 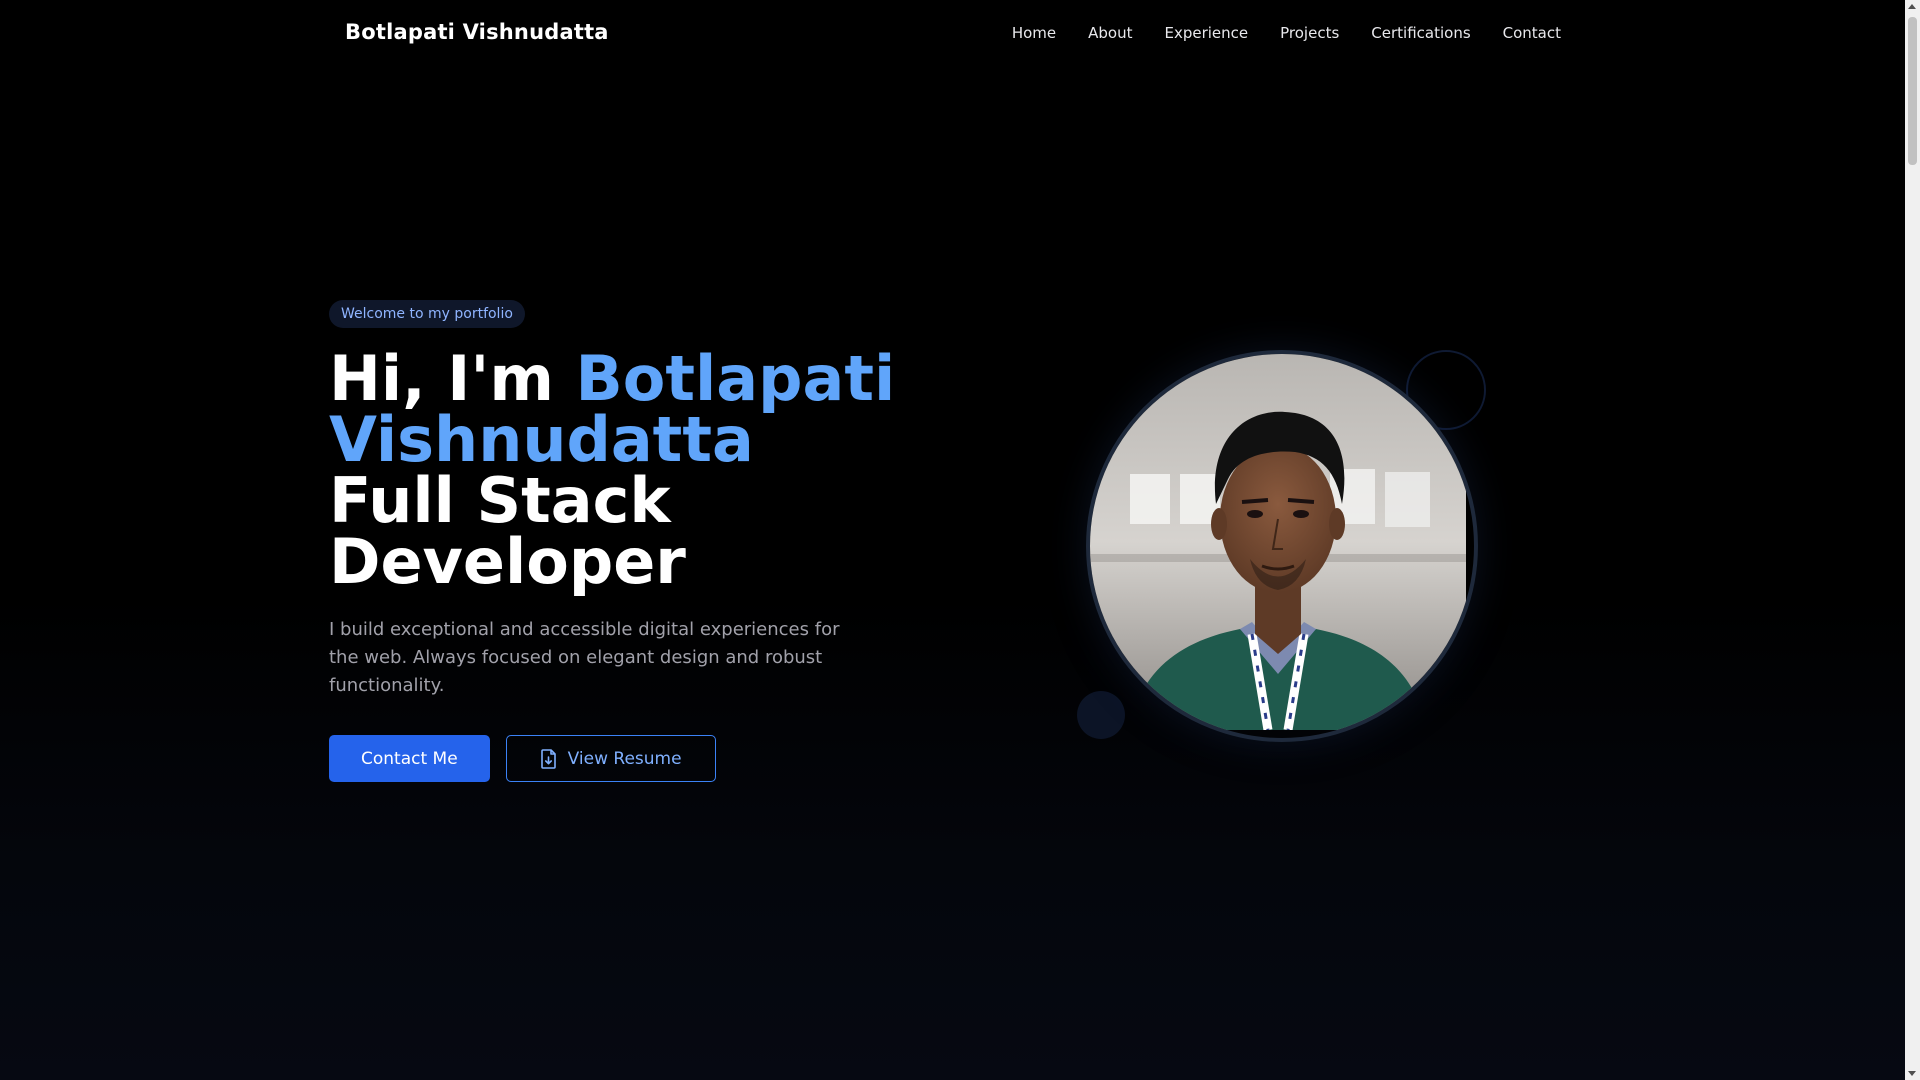 I want to click on view-resume-label: View Resume, so click(x=624, y=758).